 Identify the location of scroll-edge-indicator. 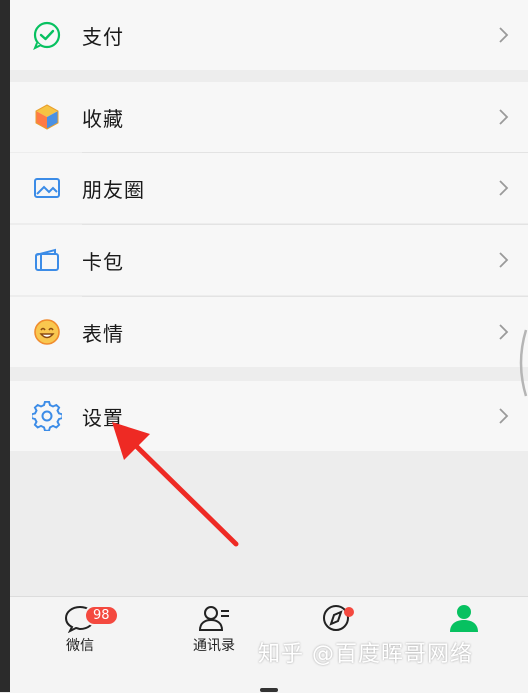
(523, 363).